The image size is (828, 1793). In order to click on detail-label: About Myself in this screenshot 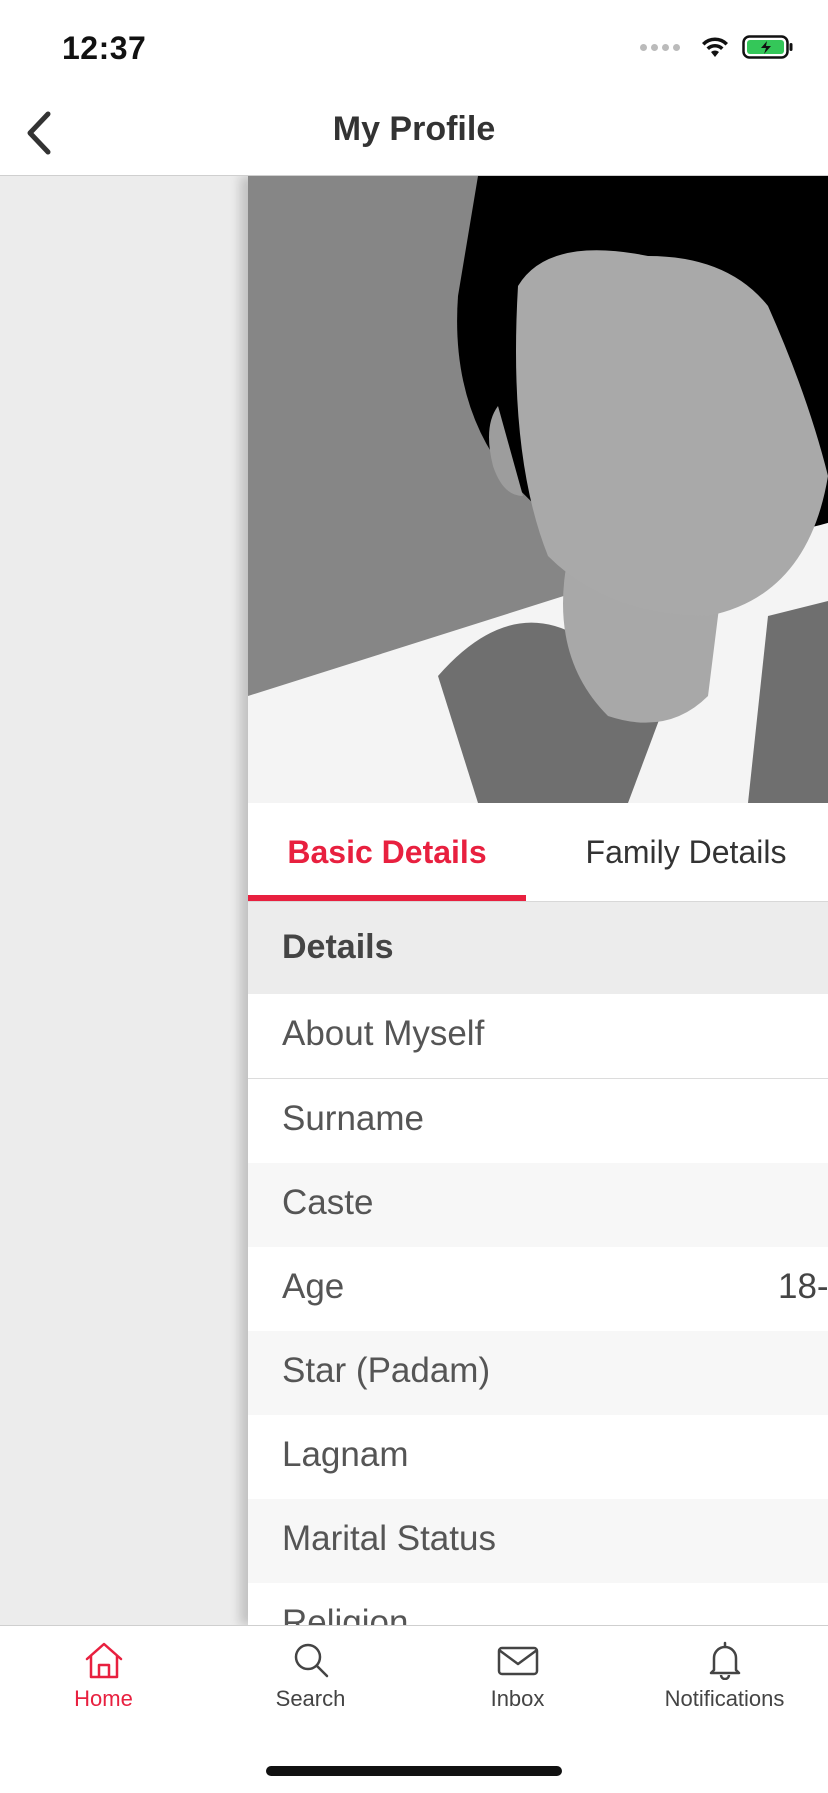, I will do `click(383, 1033)`.